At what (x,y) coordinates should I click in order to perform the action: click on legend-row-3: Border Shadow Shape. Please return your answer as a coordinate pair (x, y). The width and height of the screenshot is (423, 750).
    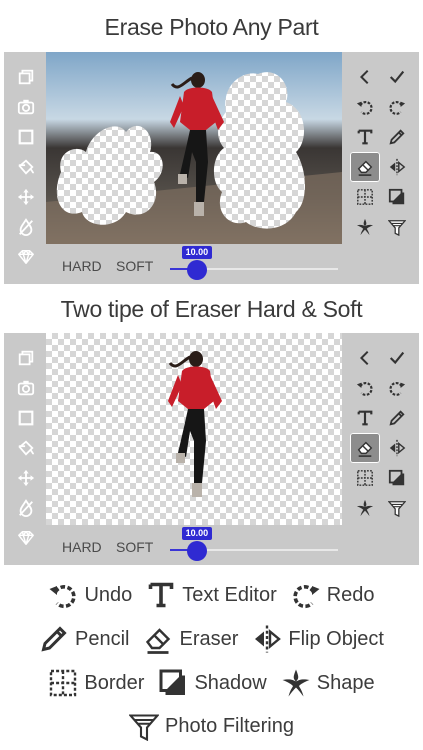
    Looking at the image, I should click on (211, 683).